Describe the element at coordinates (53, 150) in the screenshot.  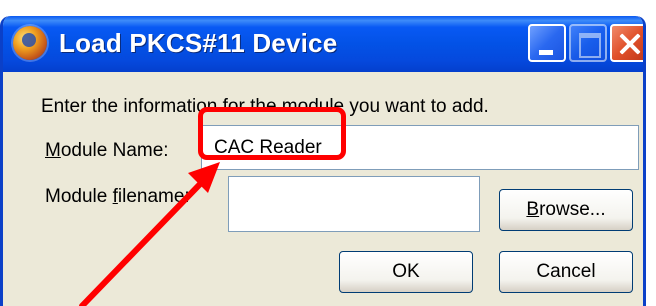
I see `module-name-accesskey: M` at that location.